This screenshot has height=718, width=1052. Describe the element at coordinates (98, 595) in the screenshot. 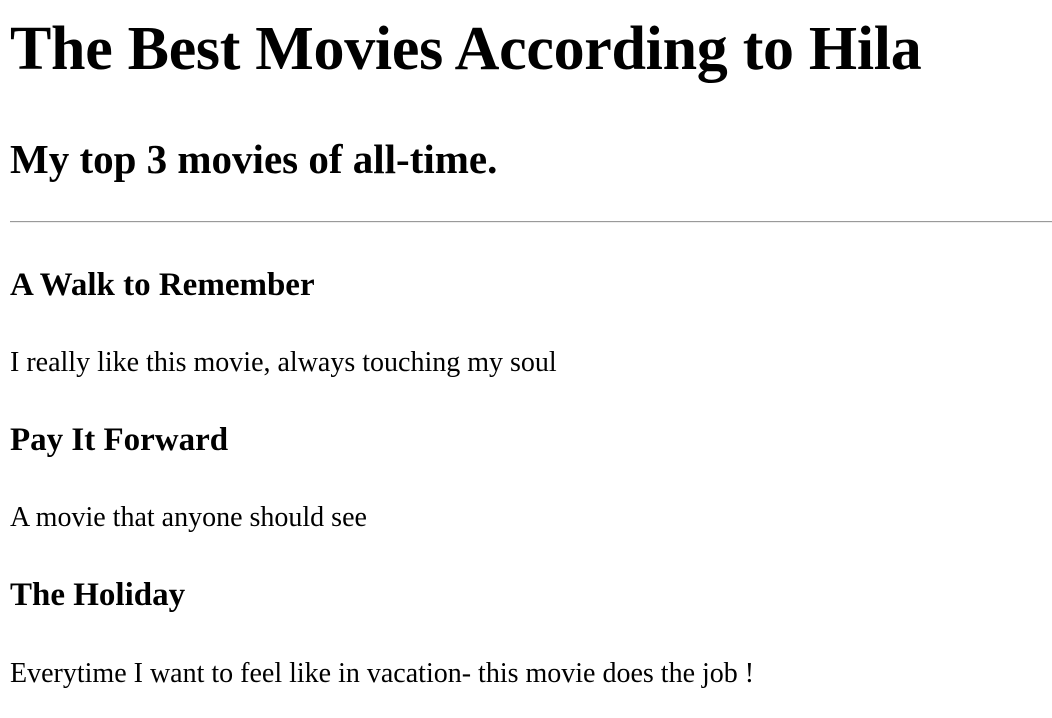

I see `movie-title: The Holiday` at that location.